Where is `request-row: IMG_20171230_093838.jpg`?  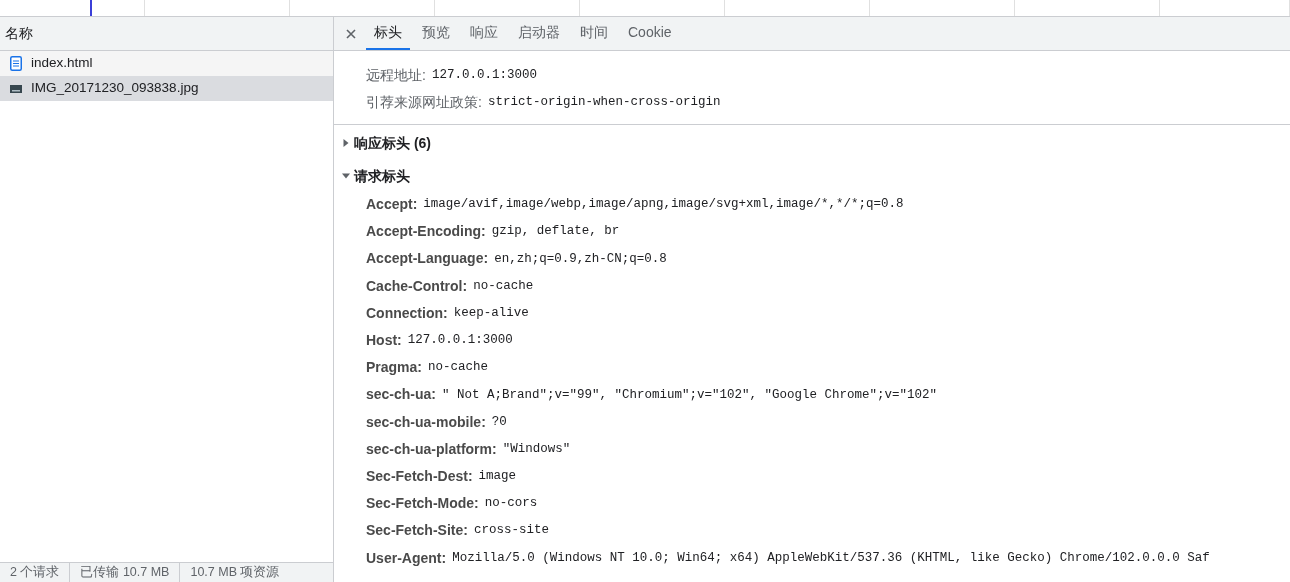 request-row: IMG_20171230_093838.jpg is located at coordinates (166, 88).